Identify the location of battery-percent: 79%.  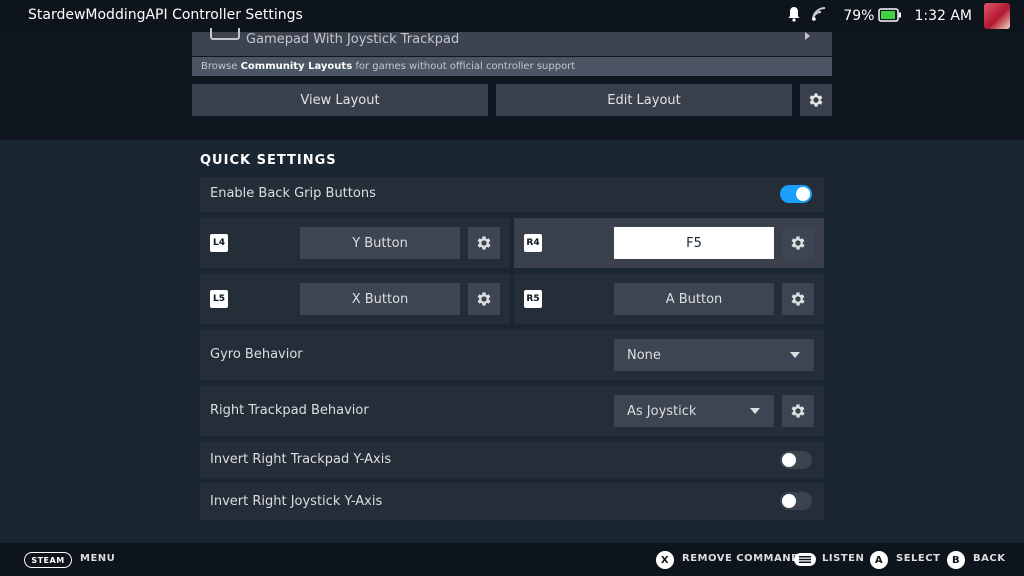
(859, 16).